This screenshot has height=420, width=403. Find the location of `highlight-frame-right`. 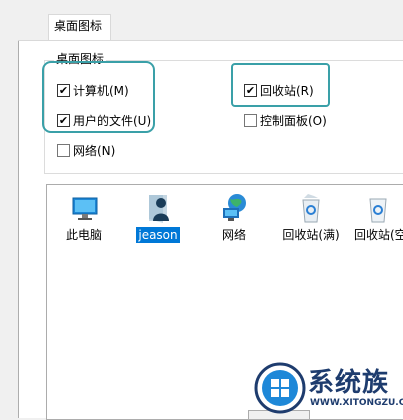

highlight-frame-right is located at coordinates (280, 85).